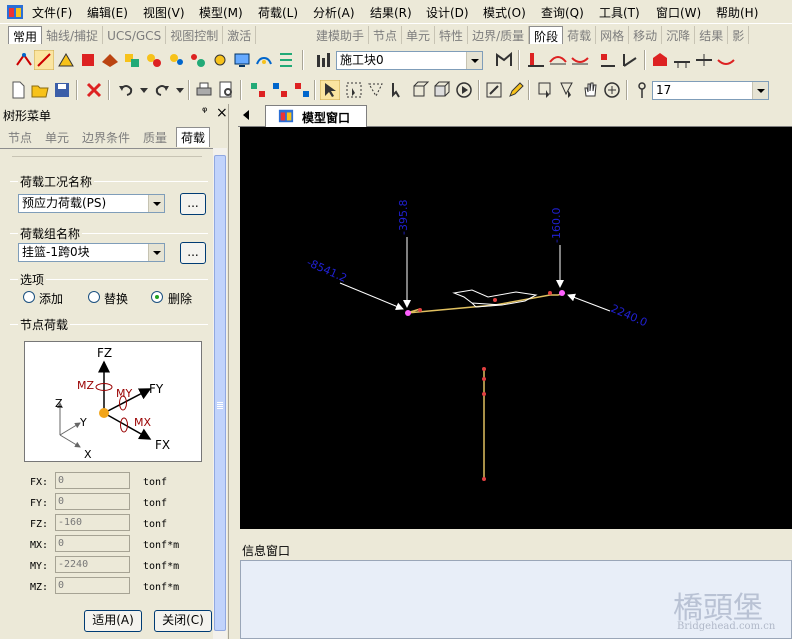 The width and height of the screenshot is (792, 639). I want to click on tab-common: 常用, so click(25, 35).